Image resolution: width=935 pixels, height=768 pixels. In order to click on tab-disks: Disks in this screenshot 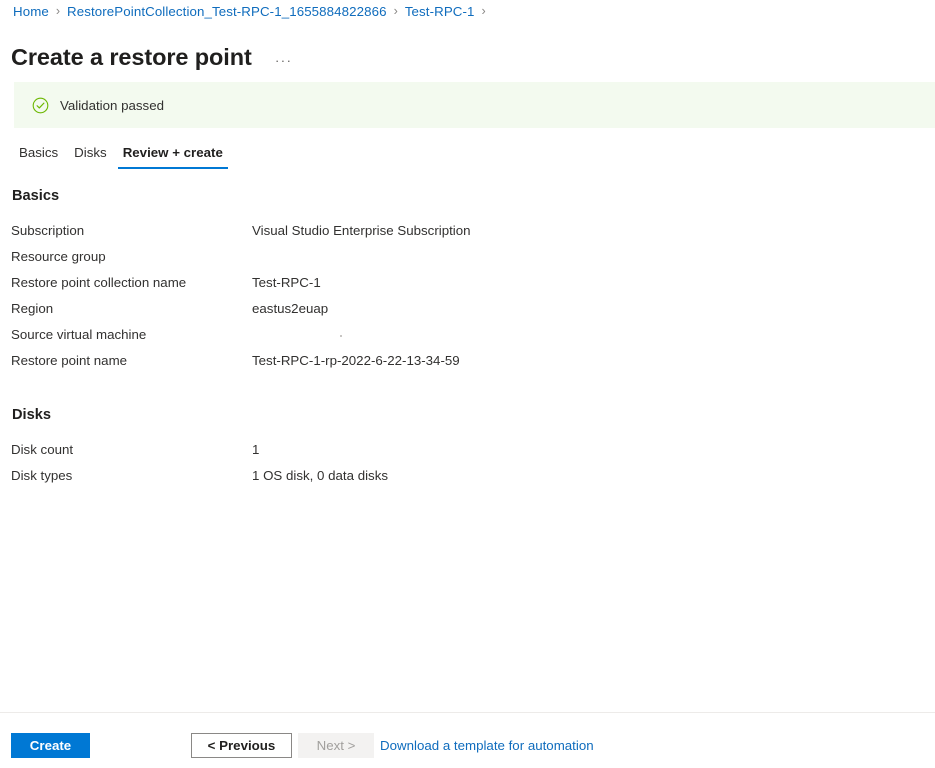, I will do `click(90, 157)`.